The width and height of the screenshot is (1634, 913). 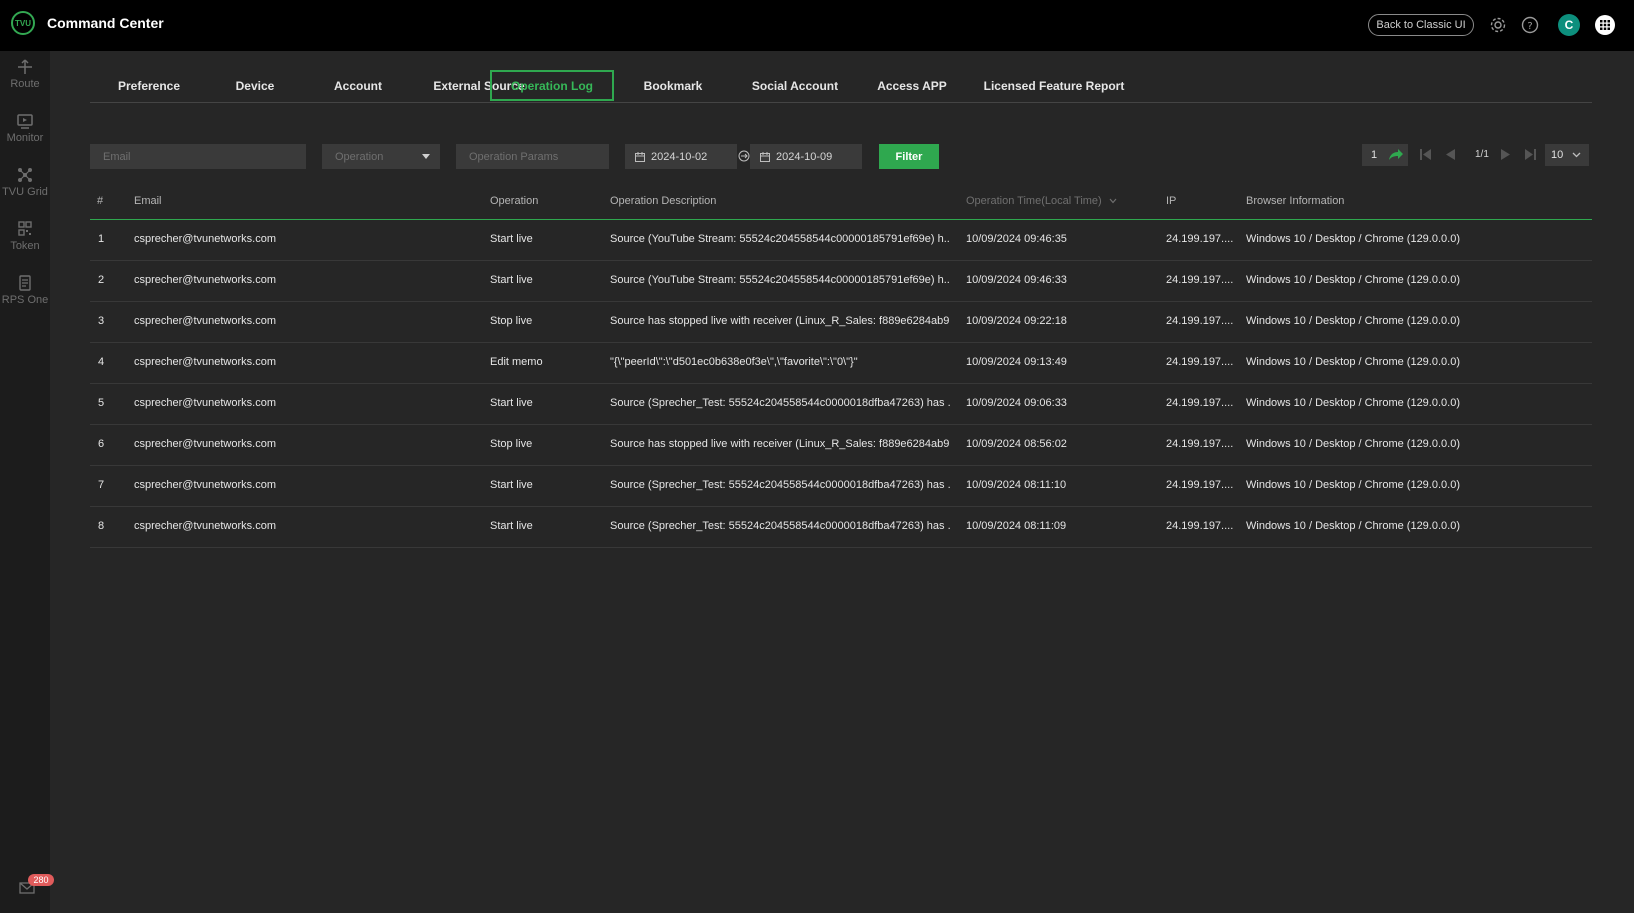 What do you see at coordinates (1016, 403) in the screenshot?
I see `cell-time: 10/09/2024 09:06:33` at bounding box center [1016, 403].